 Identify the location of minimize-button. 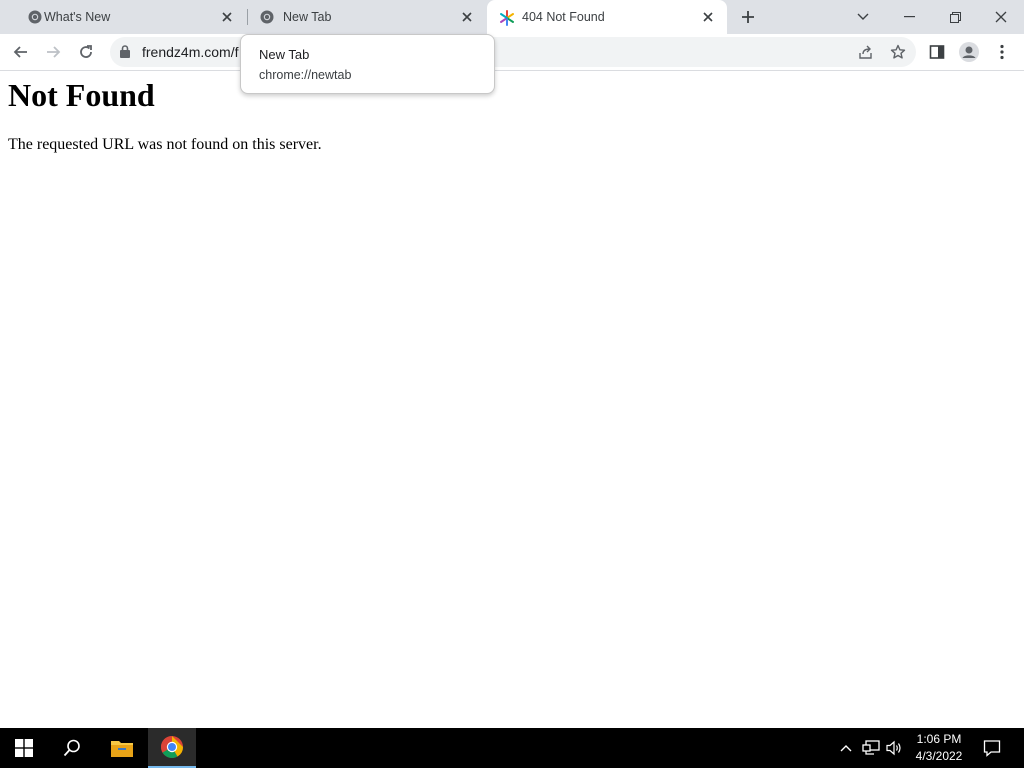
(909, 17).